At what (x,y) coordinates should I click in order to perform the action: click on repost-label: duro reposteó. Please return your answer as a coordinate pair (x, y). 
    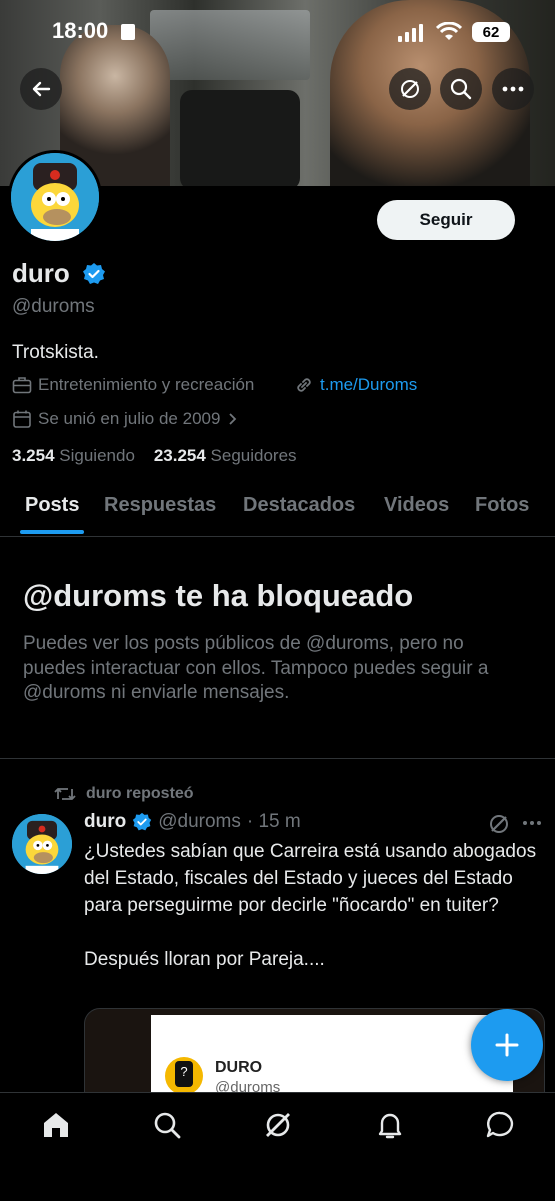
    Looking at the image, I should click on (140, 793).